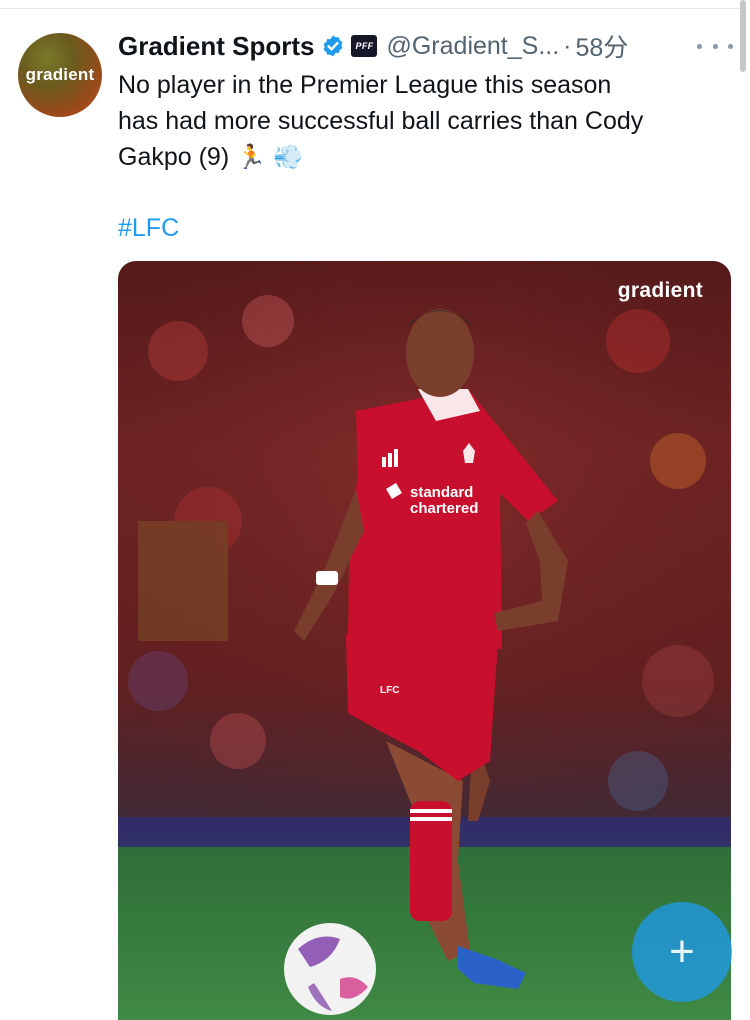 The width and height of the screenshot is (750, 1020). I want to click on plus-icon: +, so click(682, 951).